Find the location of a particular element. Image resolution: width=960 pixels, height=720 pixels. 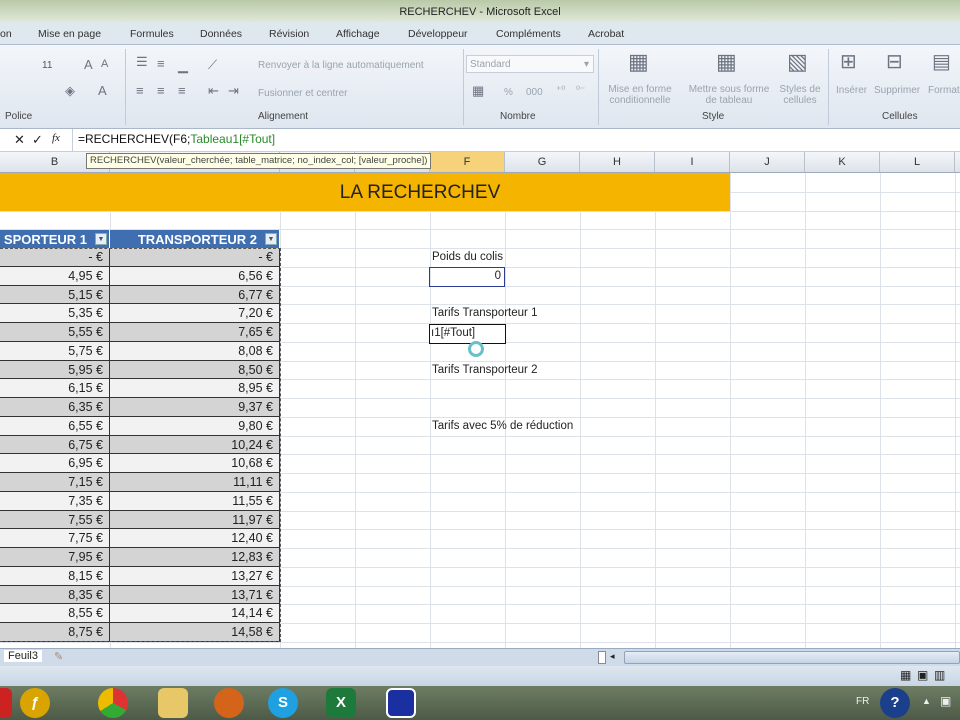

table-cell-transporteur2: 12,40 € is located at coordinates (195, 538).